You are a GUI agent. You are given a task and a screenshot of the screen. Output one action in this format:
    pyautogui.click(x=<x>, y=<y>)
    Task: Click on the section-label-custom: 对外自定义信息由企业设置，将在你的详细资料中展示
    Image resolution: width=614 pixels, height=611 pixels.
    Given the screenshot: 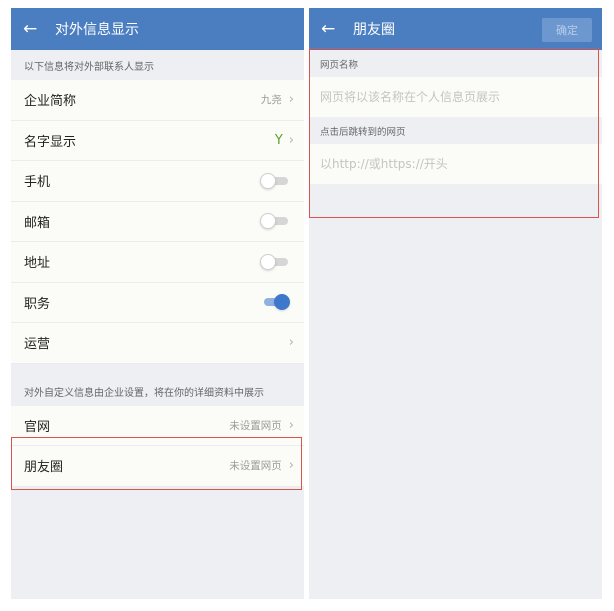 What is the action you would take?
    pyautogui.click(x=144, y=393)
    